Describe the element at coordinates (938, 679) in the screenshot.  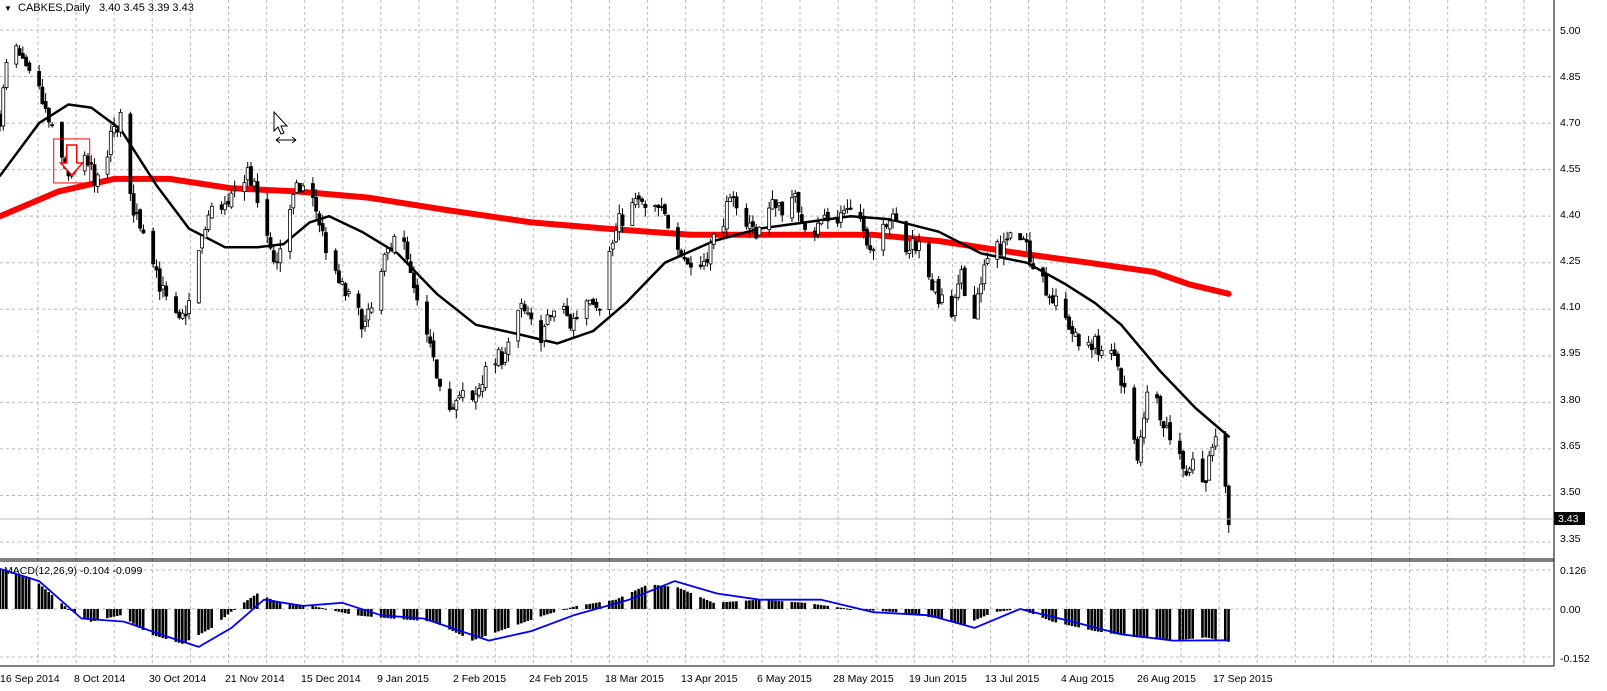
I see `time-tick-label: 19 Jun 2015` at that location.